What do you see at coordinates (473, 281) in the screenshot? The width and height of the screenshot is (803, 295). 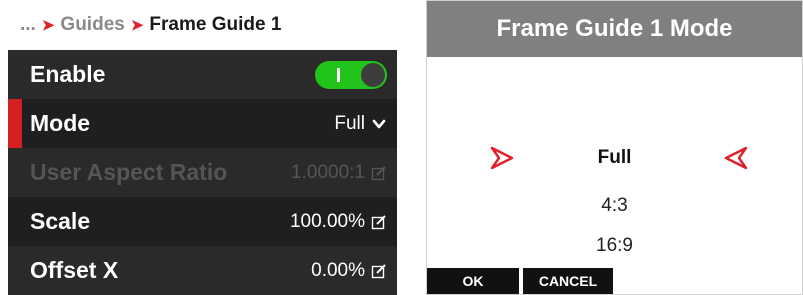 I see `ok-button: OK` at bounding box center [473, 281].